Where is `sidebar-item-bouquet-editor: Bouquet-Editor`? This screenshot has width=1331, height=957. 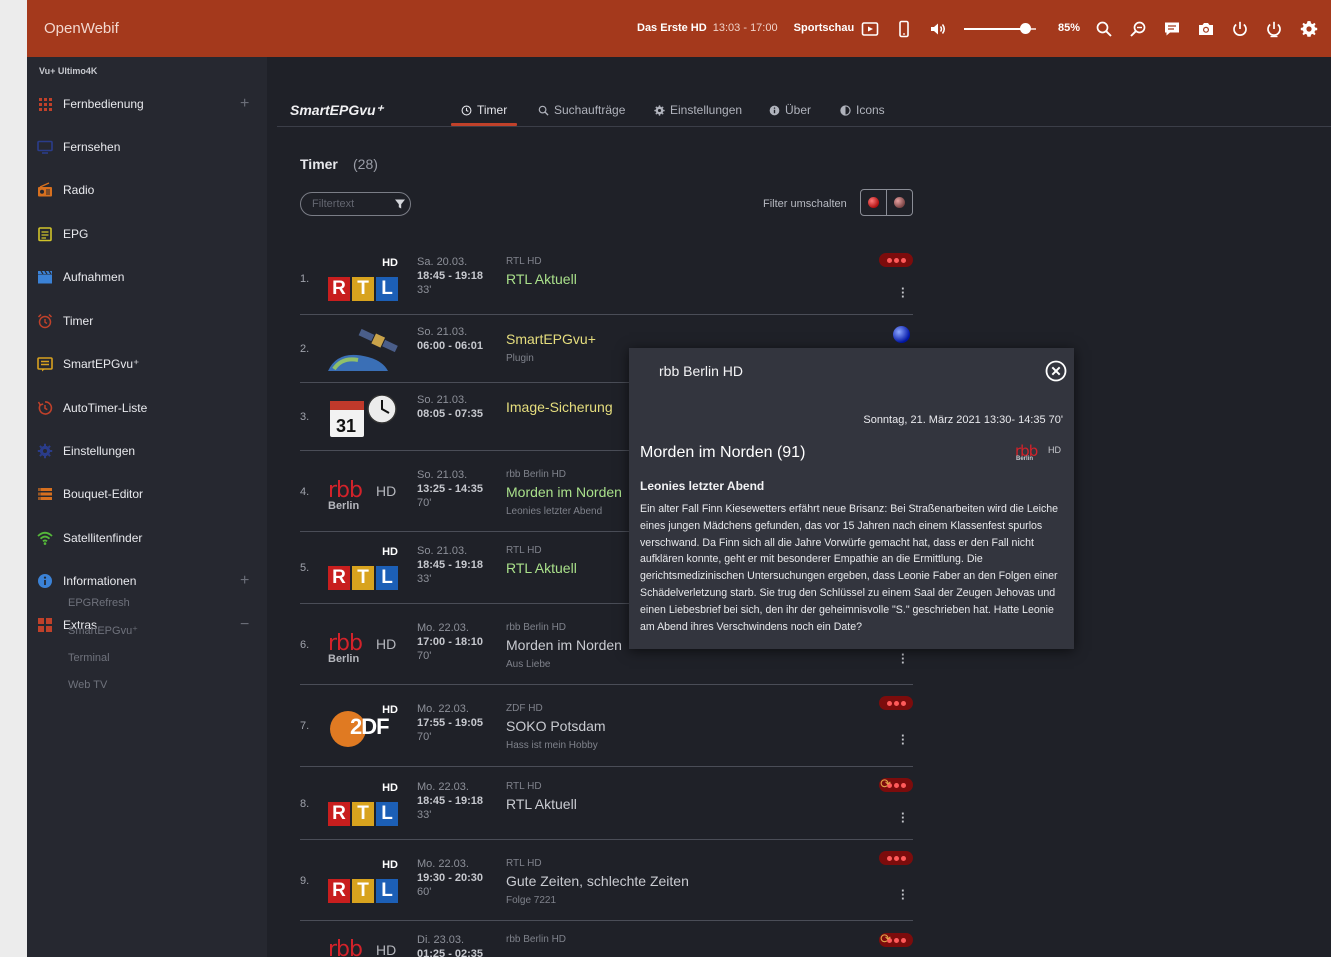
sidebar-item-bouquet-editor: Bouquet-Editor is located at coordinates (147, 494).